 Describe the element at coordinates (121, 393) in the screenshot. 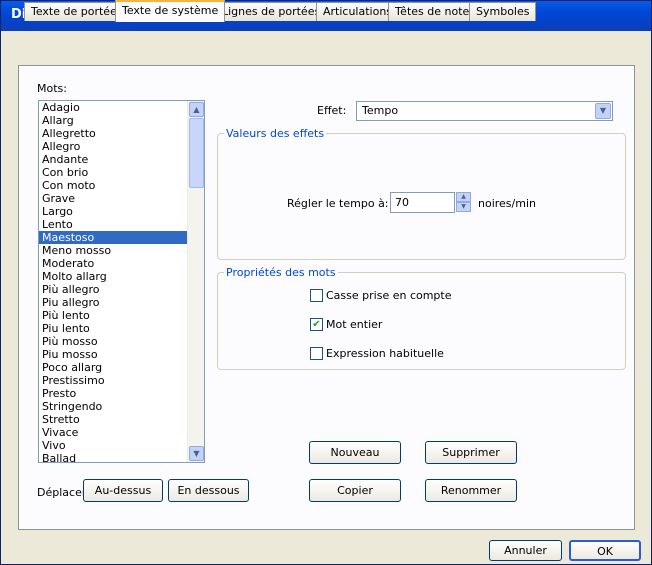

I see `list-item: Presto` at that location.